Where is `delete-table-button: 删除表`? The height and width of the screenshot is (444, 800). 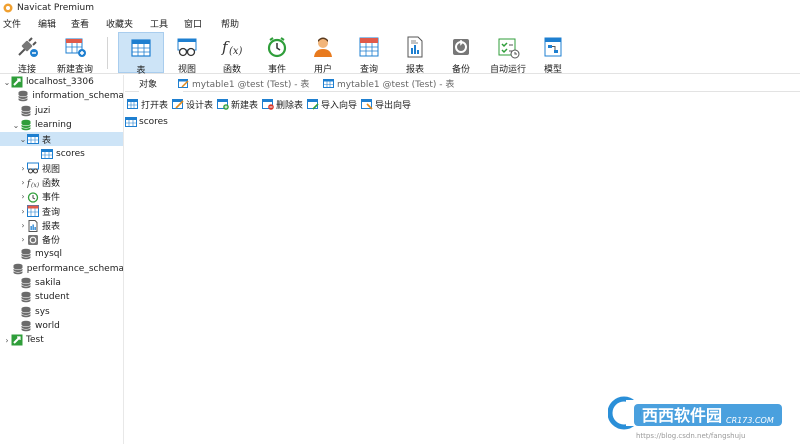 delete-table-button: 删除表 is located at coordinates (282, 104).